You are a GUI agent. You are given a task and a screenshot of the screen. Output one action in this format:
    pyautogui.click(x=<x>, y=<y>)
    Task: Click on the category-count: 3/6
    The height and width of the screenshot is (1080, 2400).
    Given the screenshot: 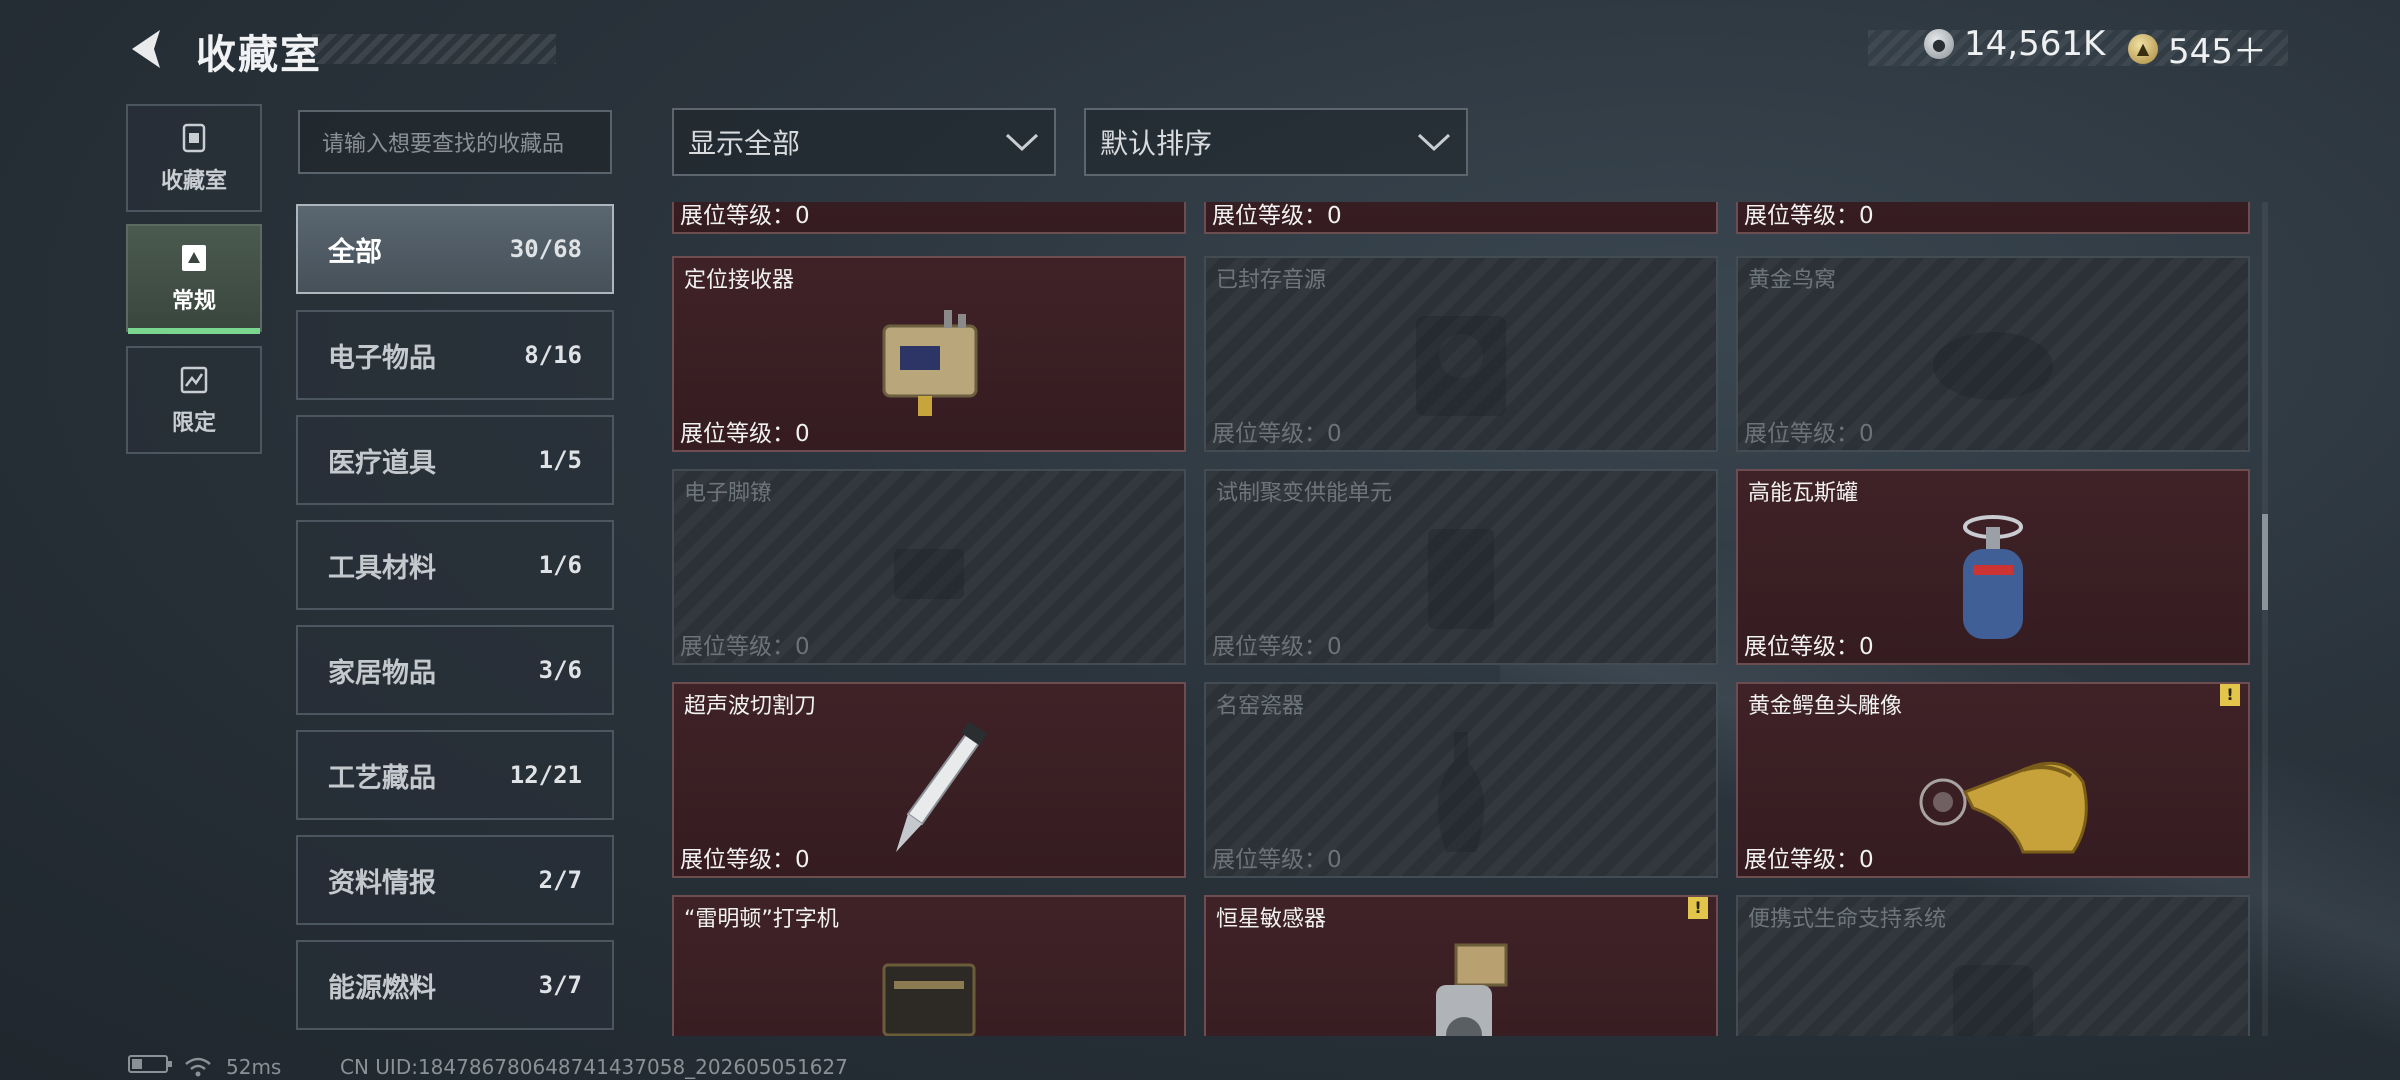 What is the action you would take?
    pyautogui.click(x=560, y=670)
    